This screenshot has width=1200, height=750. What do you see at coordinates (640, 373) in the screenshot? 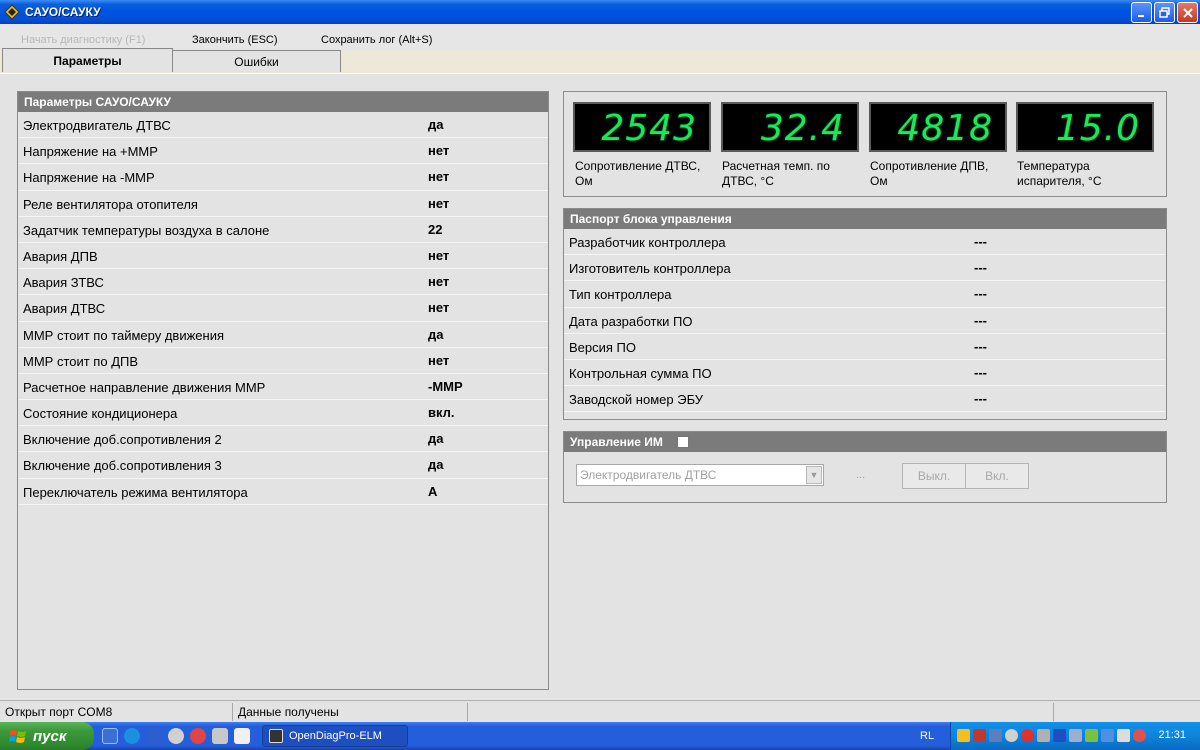
I see `passport-name: Контрольная сумма ПО` at bounding box center [640, 373].